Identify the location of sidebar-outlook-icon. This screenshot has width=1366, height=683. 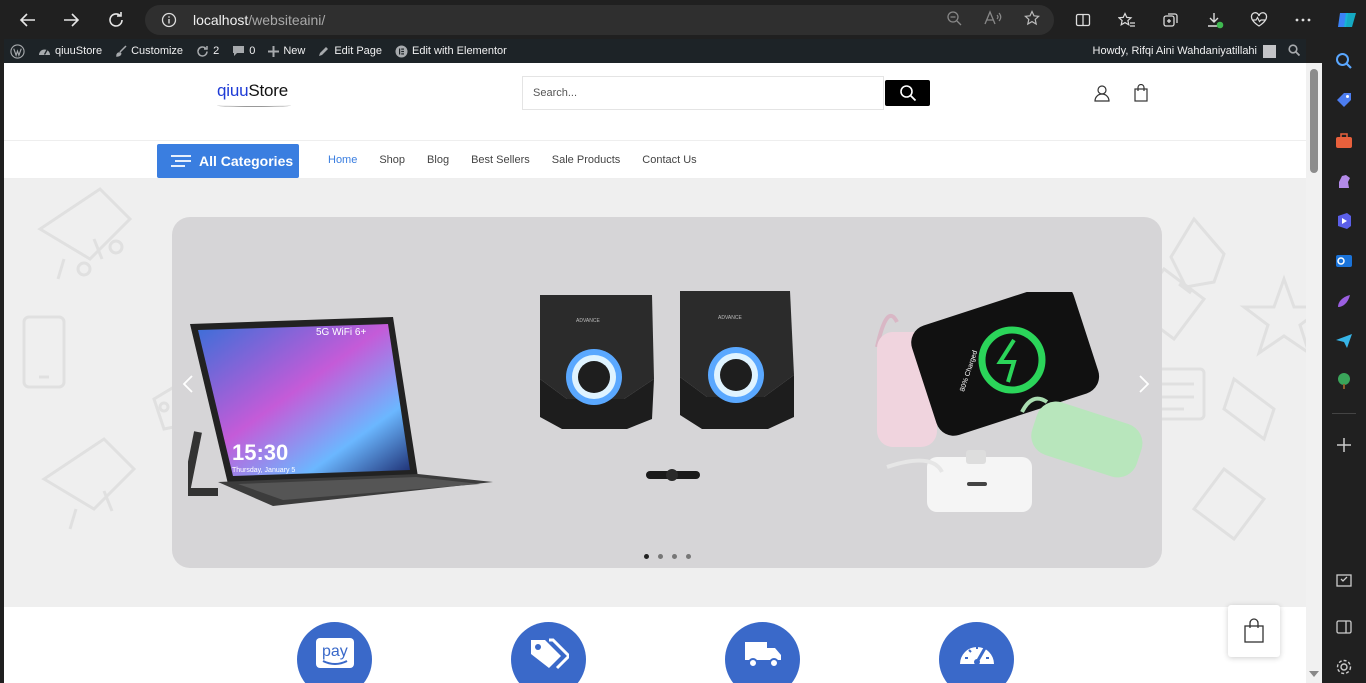
(1344, 261).